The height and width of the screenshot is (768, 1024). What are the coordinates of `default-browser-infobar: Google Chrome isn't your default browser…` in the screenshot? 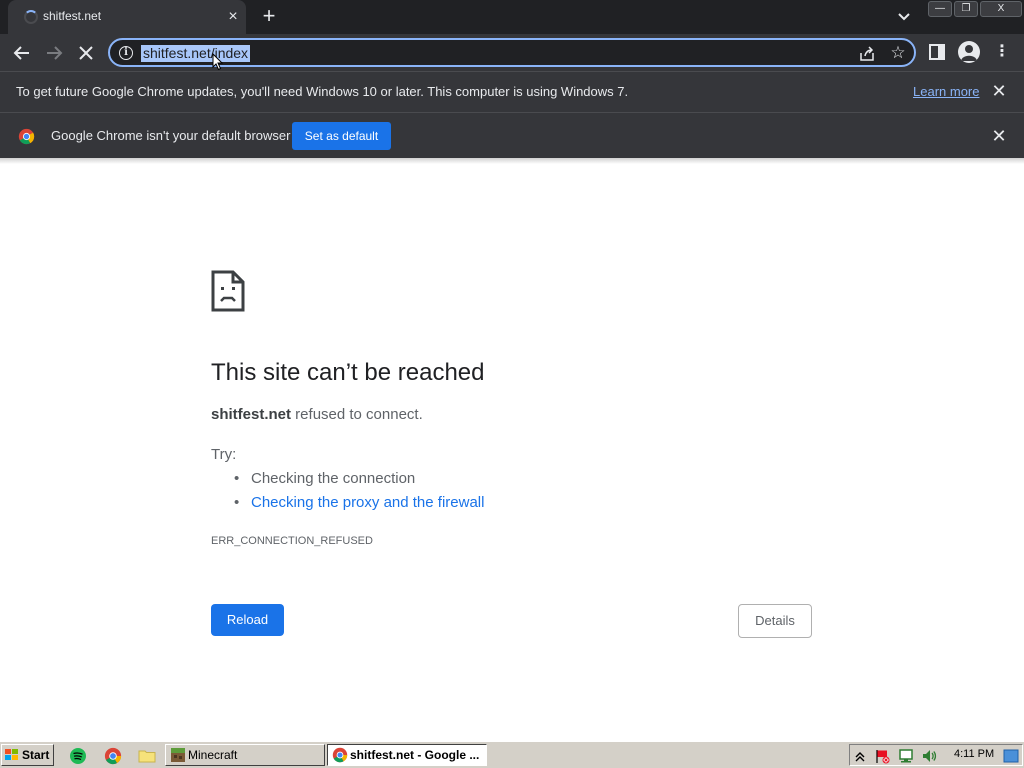 It's located at (512, 135).